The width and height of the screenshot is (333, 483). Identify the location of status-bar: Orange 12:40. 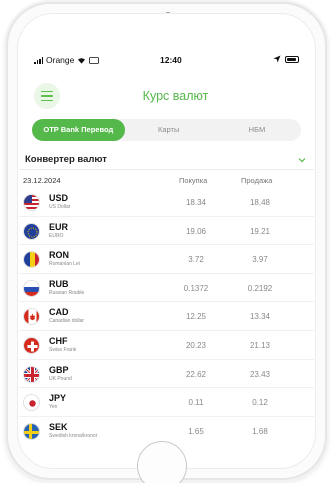
(166, 61).